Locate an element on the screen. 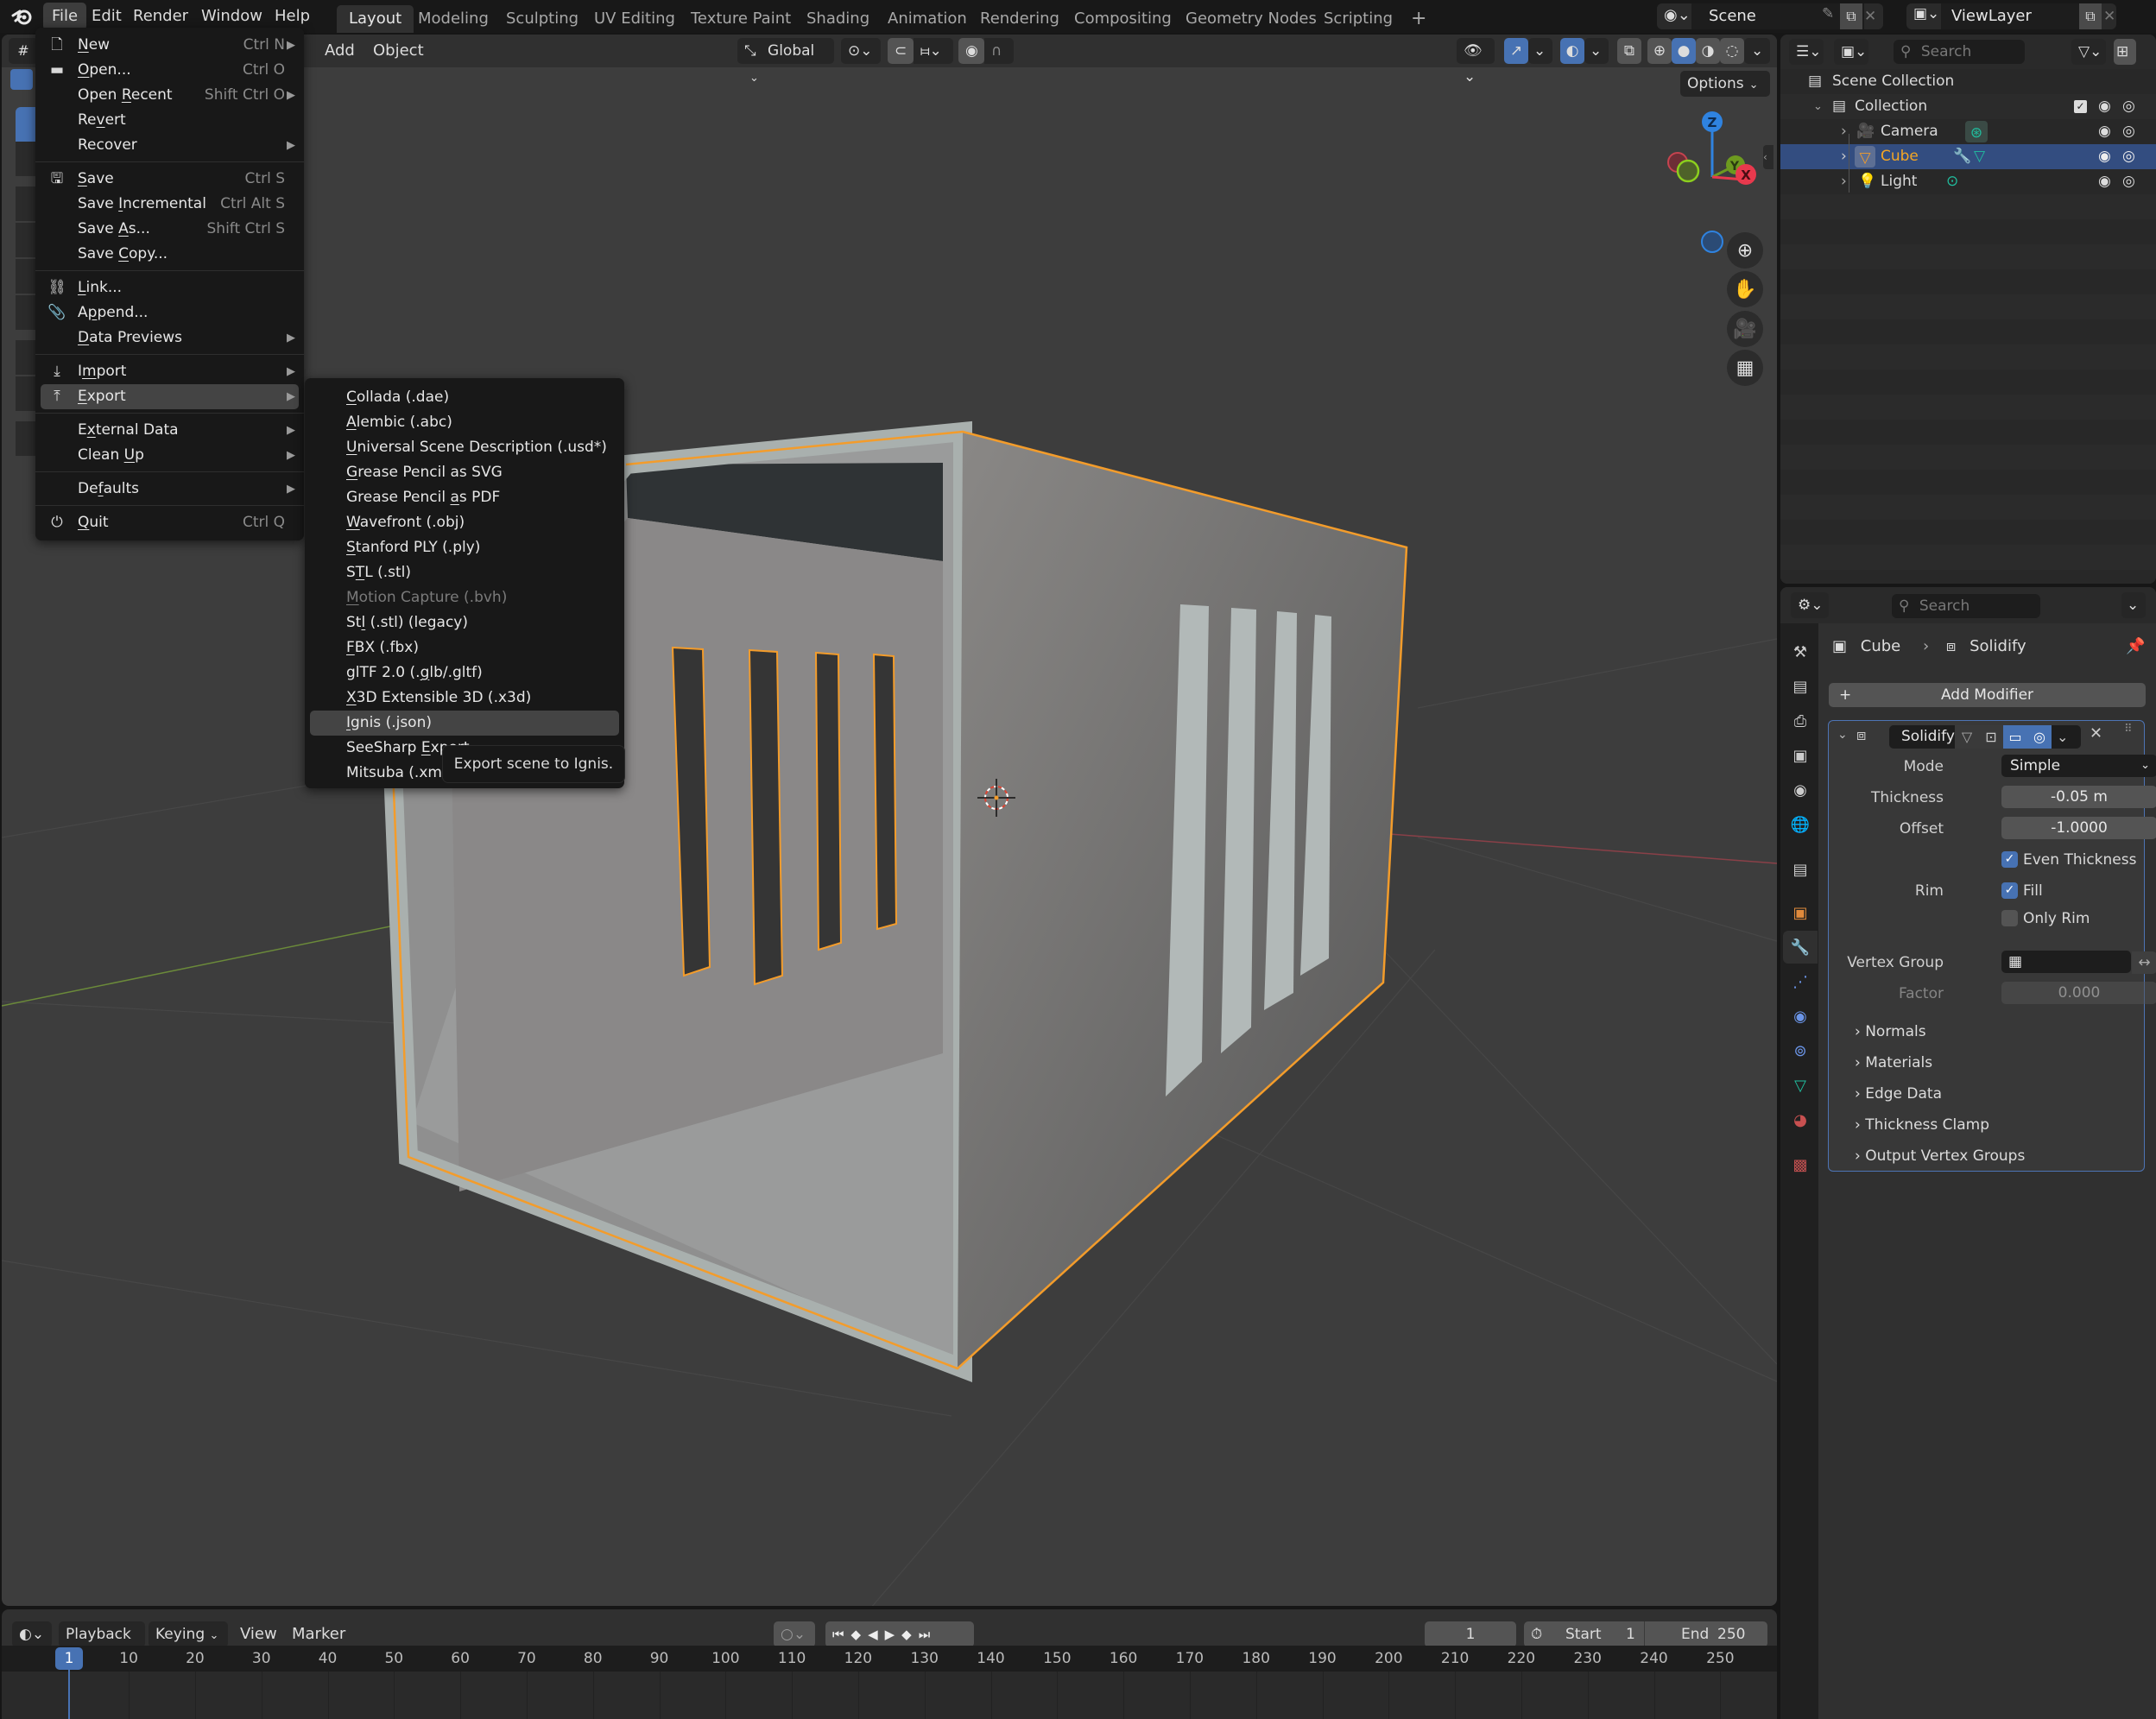 The width and height of the screenshot is (2156, 1719). new-collection-button: ⊞ is located at coordinates (2125, 52).